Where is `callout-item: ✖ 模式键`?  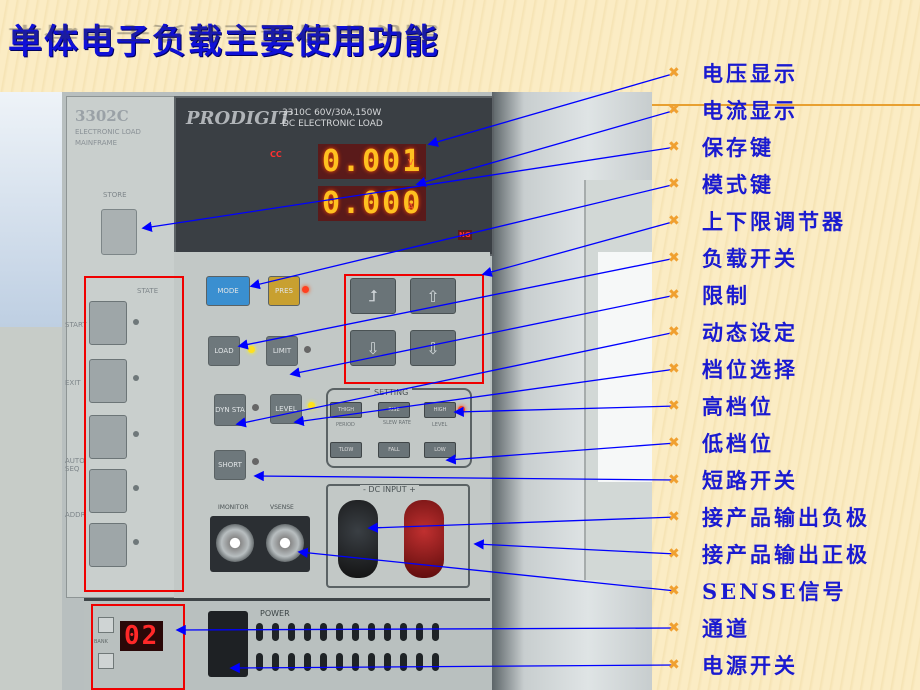 callout-item: ✖ 模式键 is located at coordinates (721, 184).